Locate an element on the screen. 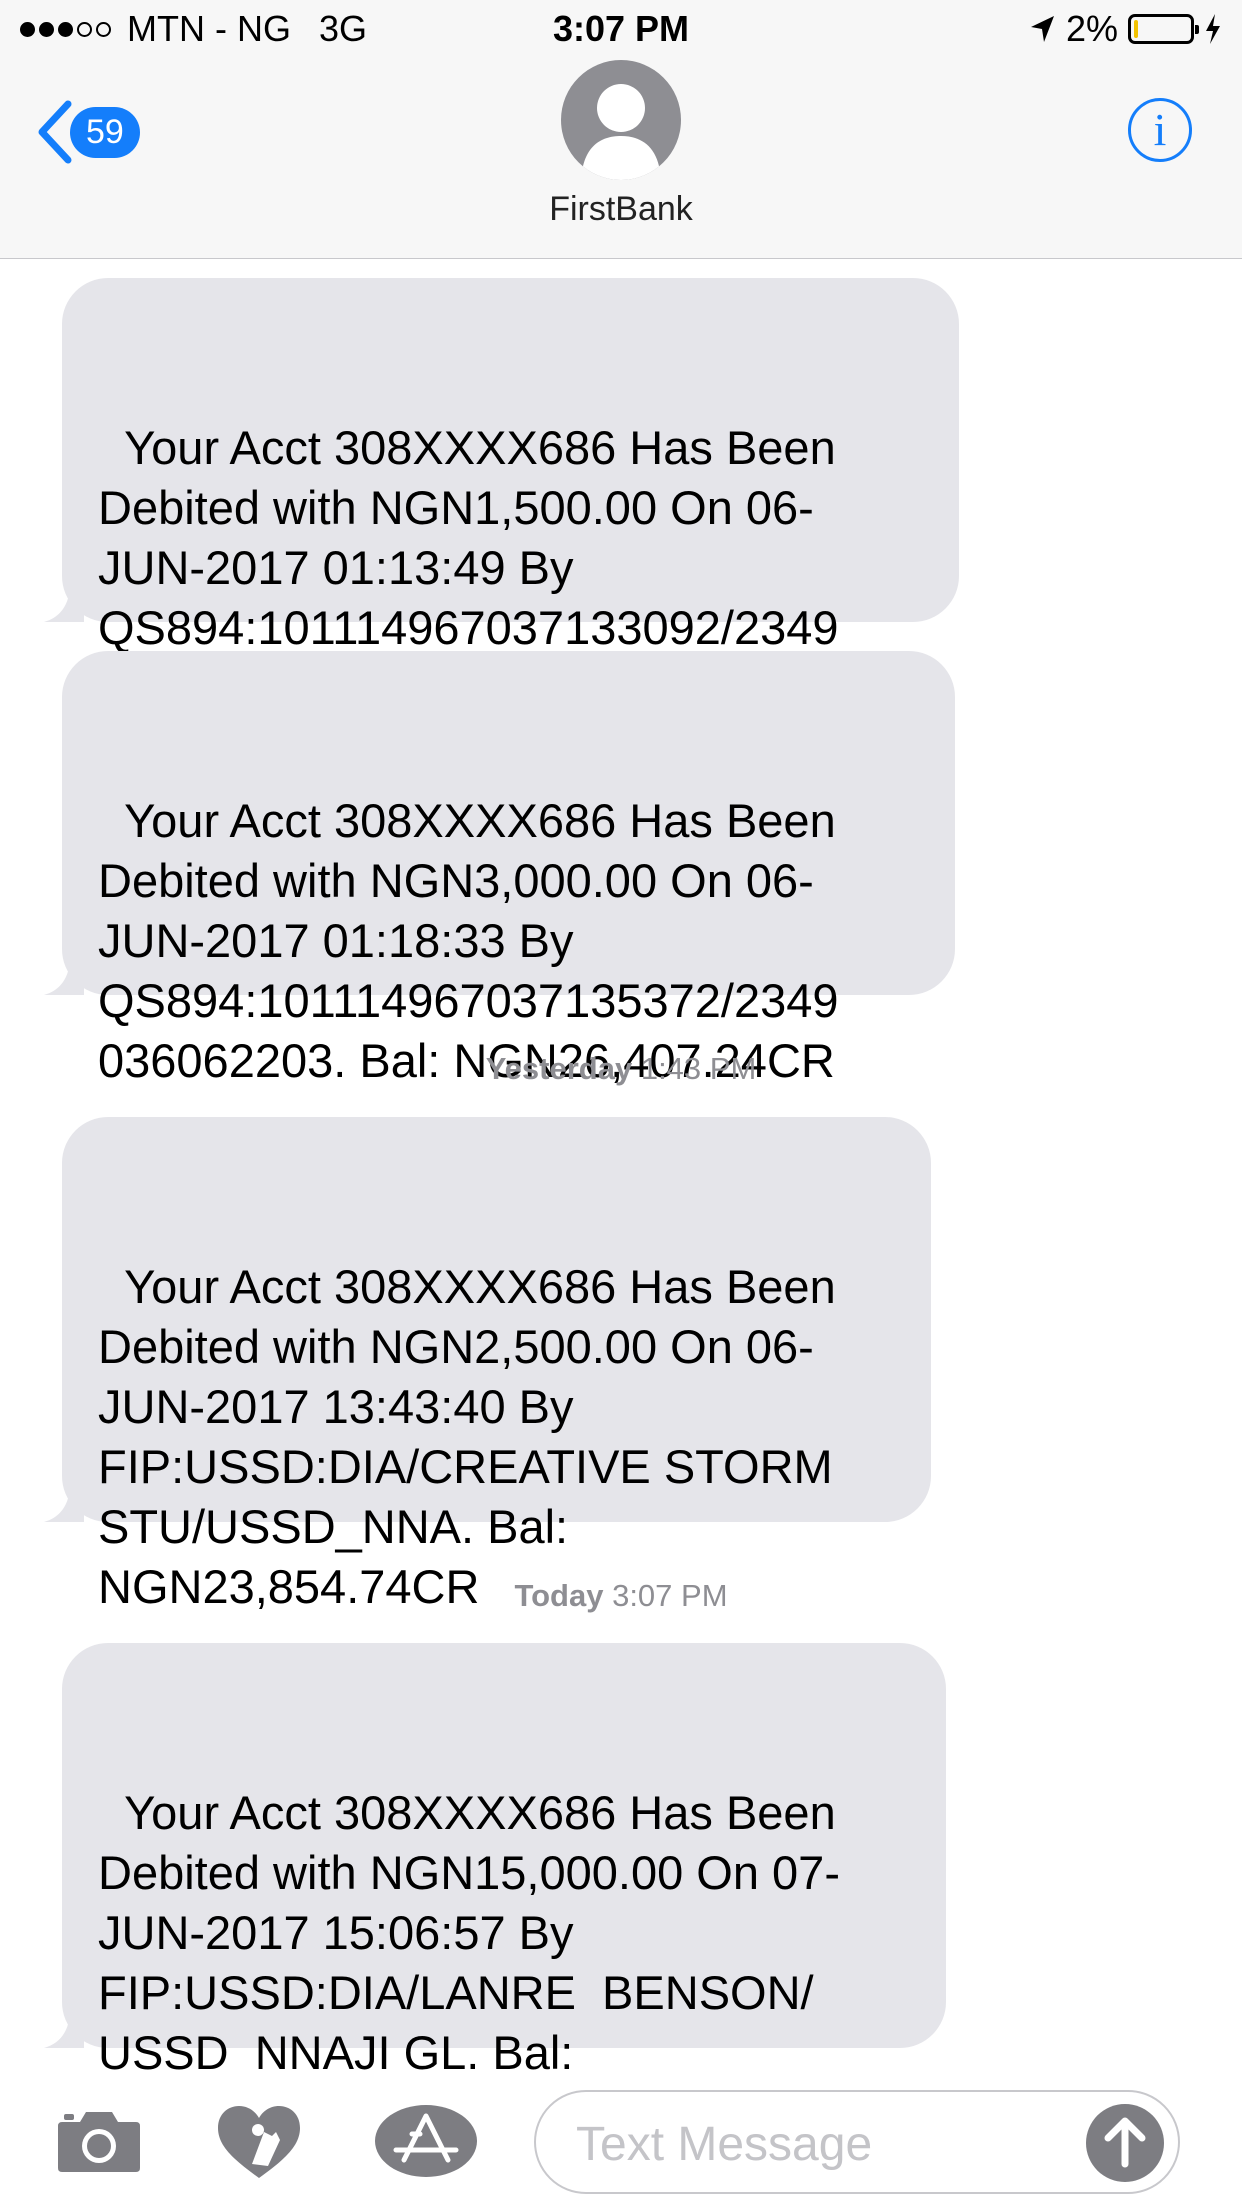 This screenshot has height=2208, width=1242. battery-icon is located at coordinates (1163, 29).